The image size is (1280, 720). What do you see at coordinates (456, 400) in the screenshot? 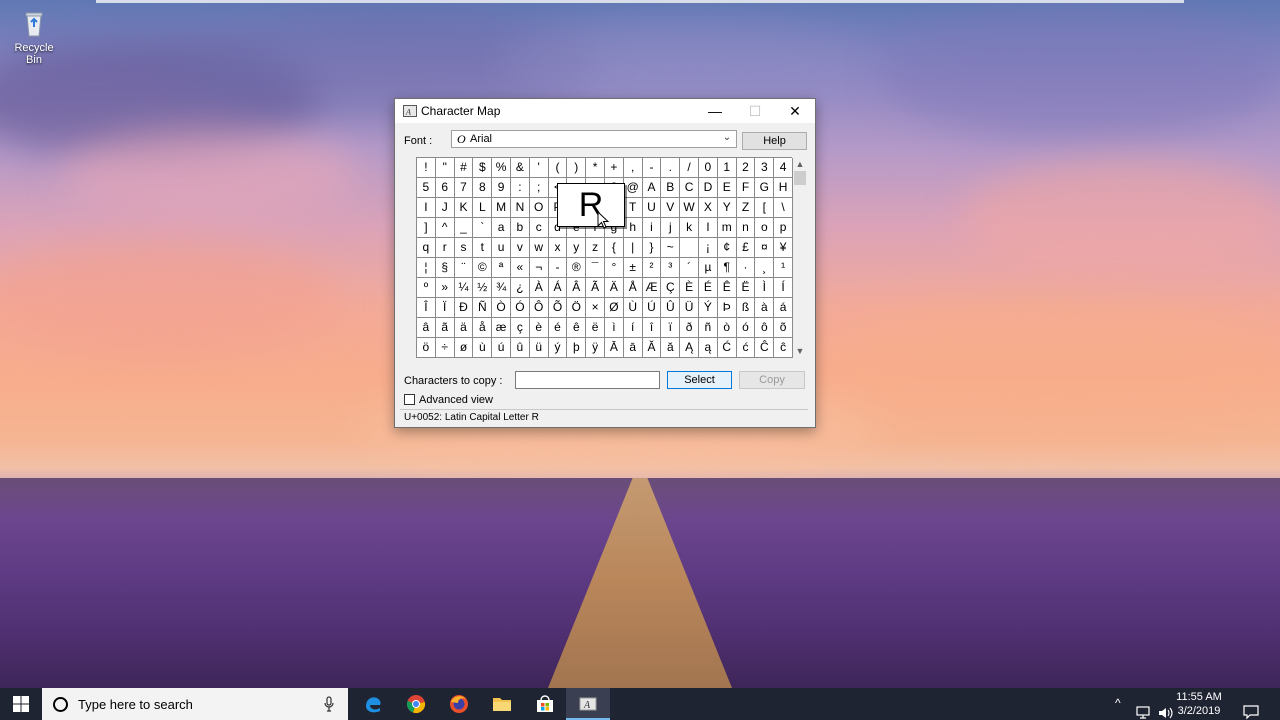
I see `advanced-view-label: Advanced view` at bounding box center [456, 400].